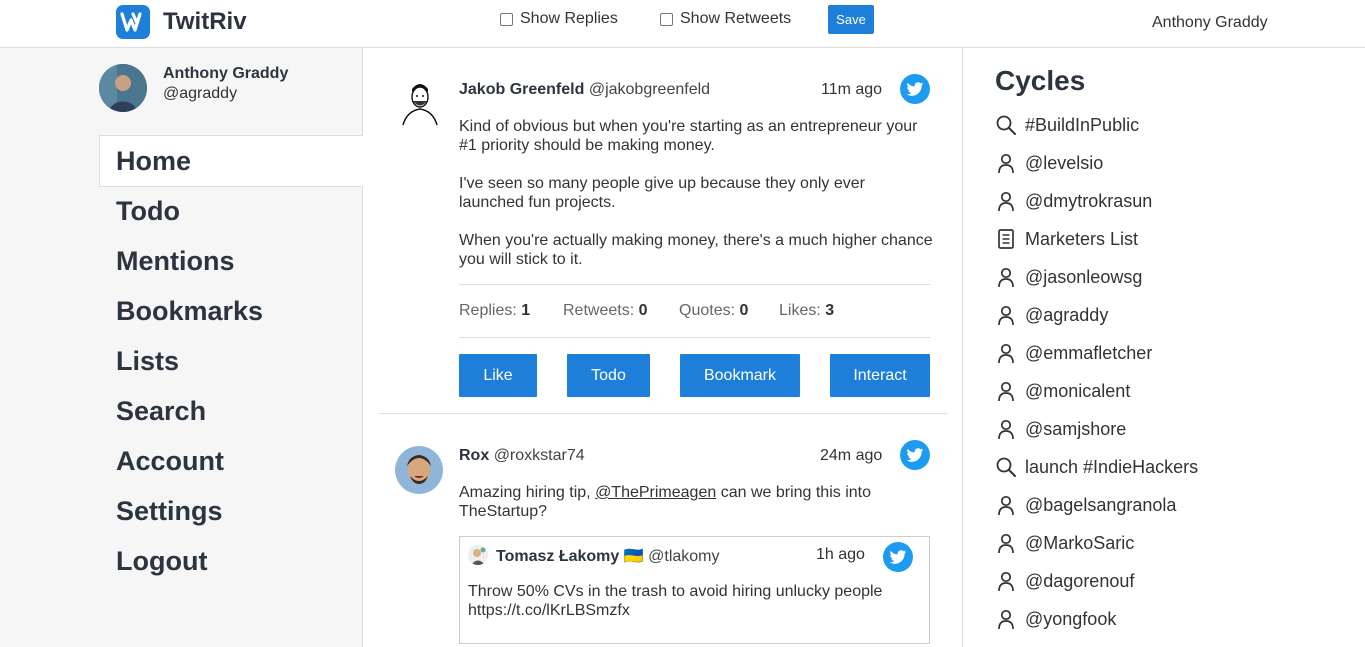  I want to click on tweet-author-name: Rox, so click(474, 455).